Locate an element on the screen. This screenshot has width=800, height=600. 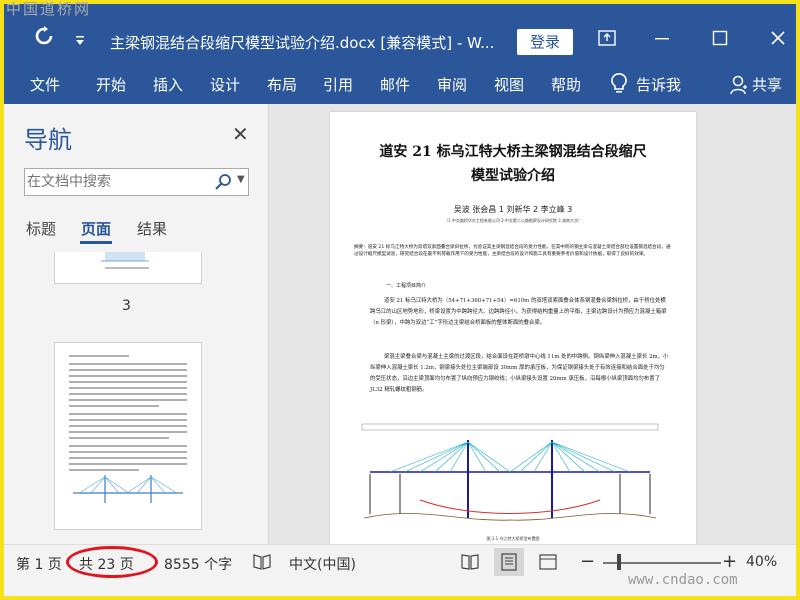
tab-references: 引用 is located at coordinates (338, 84).